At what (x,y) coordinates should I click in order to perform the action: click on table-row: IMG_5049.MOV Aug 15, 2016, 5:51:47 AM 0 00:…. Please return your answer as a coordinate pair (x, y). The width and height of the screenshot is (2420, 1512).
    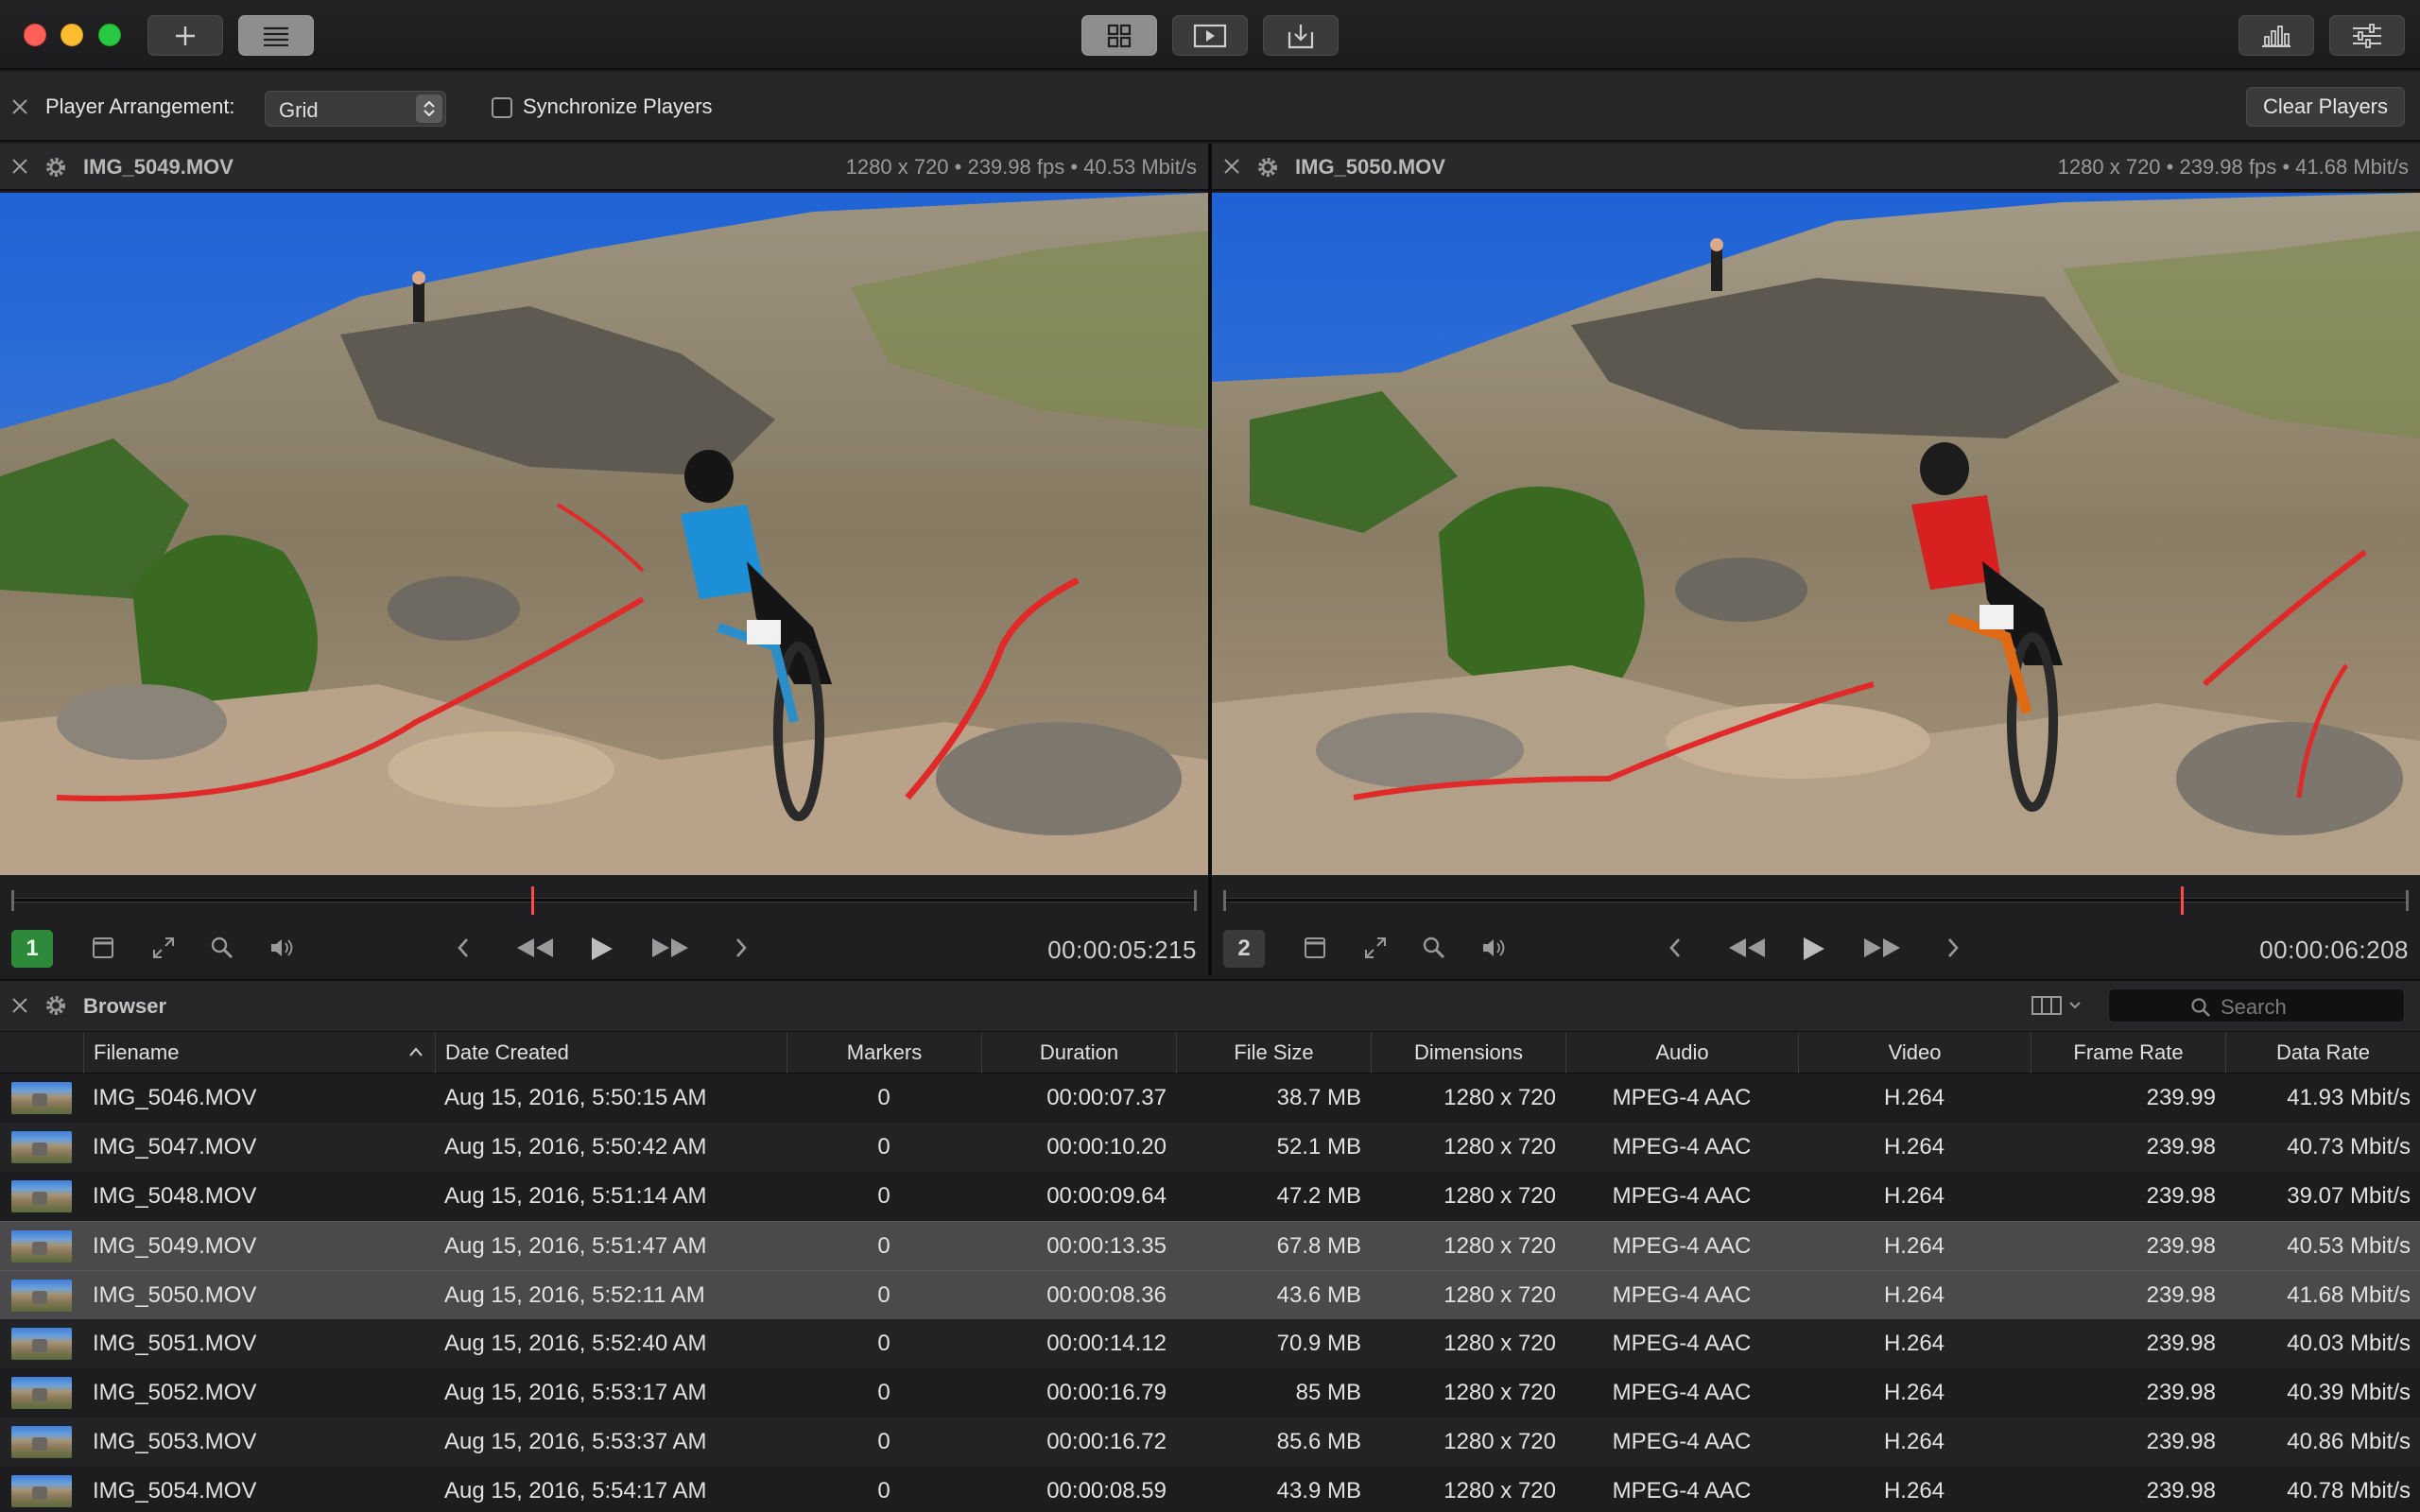
    Looking at the image, I should click on (1210, 1245).